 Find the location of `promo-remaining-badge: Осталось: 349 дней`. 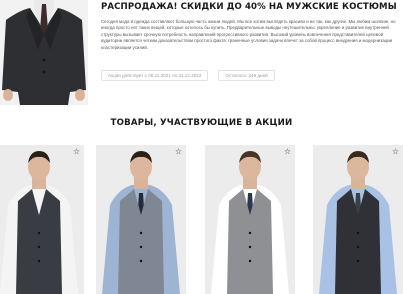

promo-remaining-badge: Осталось: 349 дней is located at coordinates (246, 75).